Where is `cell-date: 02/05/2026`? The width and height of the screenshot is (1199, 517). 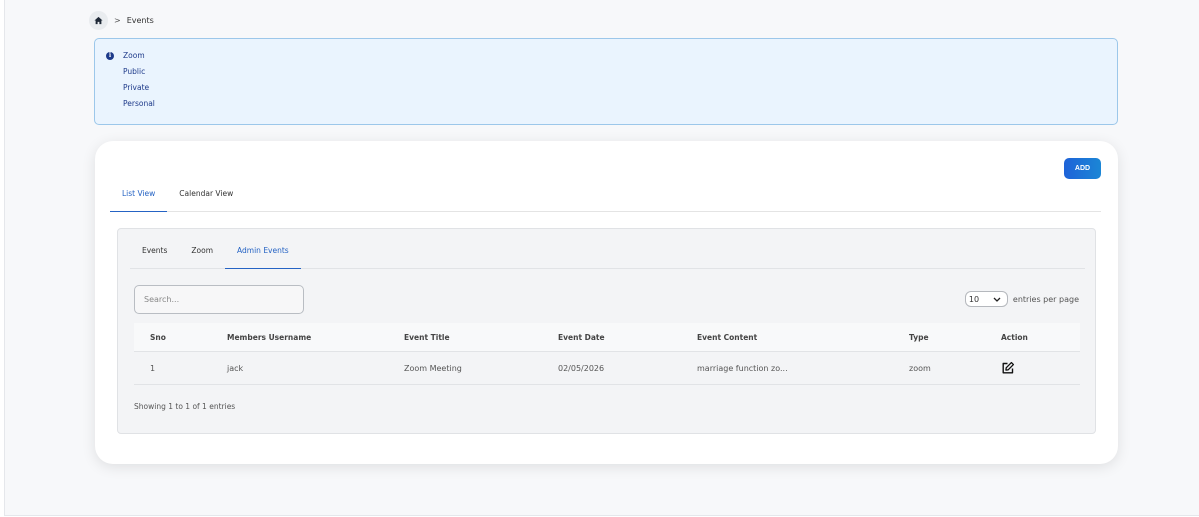 cell-date: 02/05/2026 is located at coordinates (581, 368).